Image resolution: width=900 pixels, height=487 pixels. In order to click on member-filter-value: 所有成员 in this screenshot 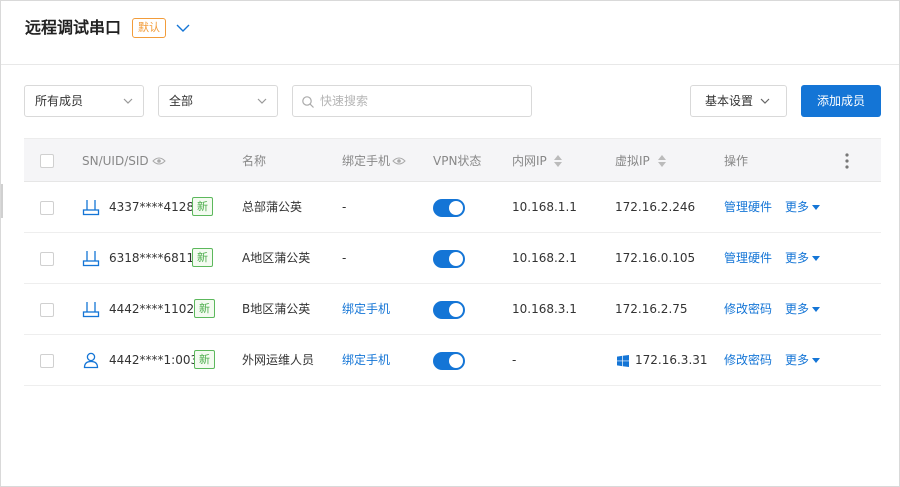, I will do `click(59, 101)`.